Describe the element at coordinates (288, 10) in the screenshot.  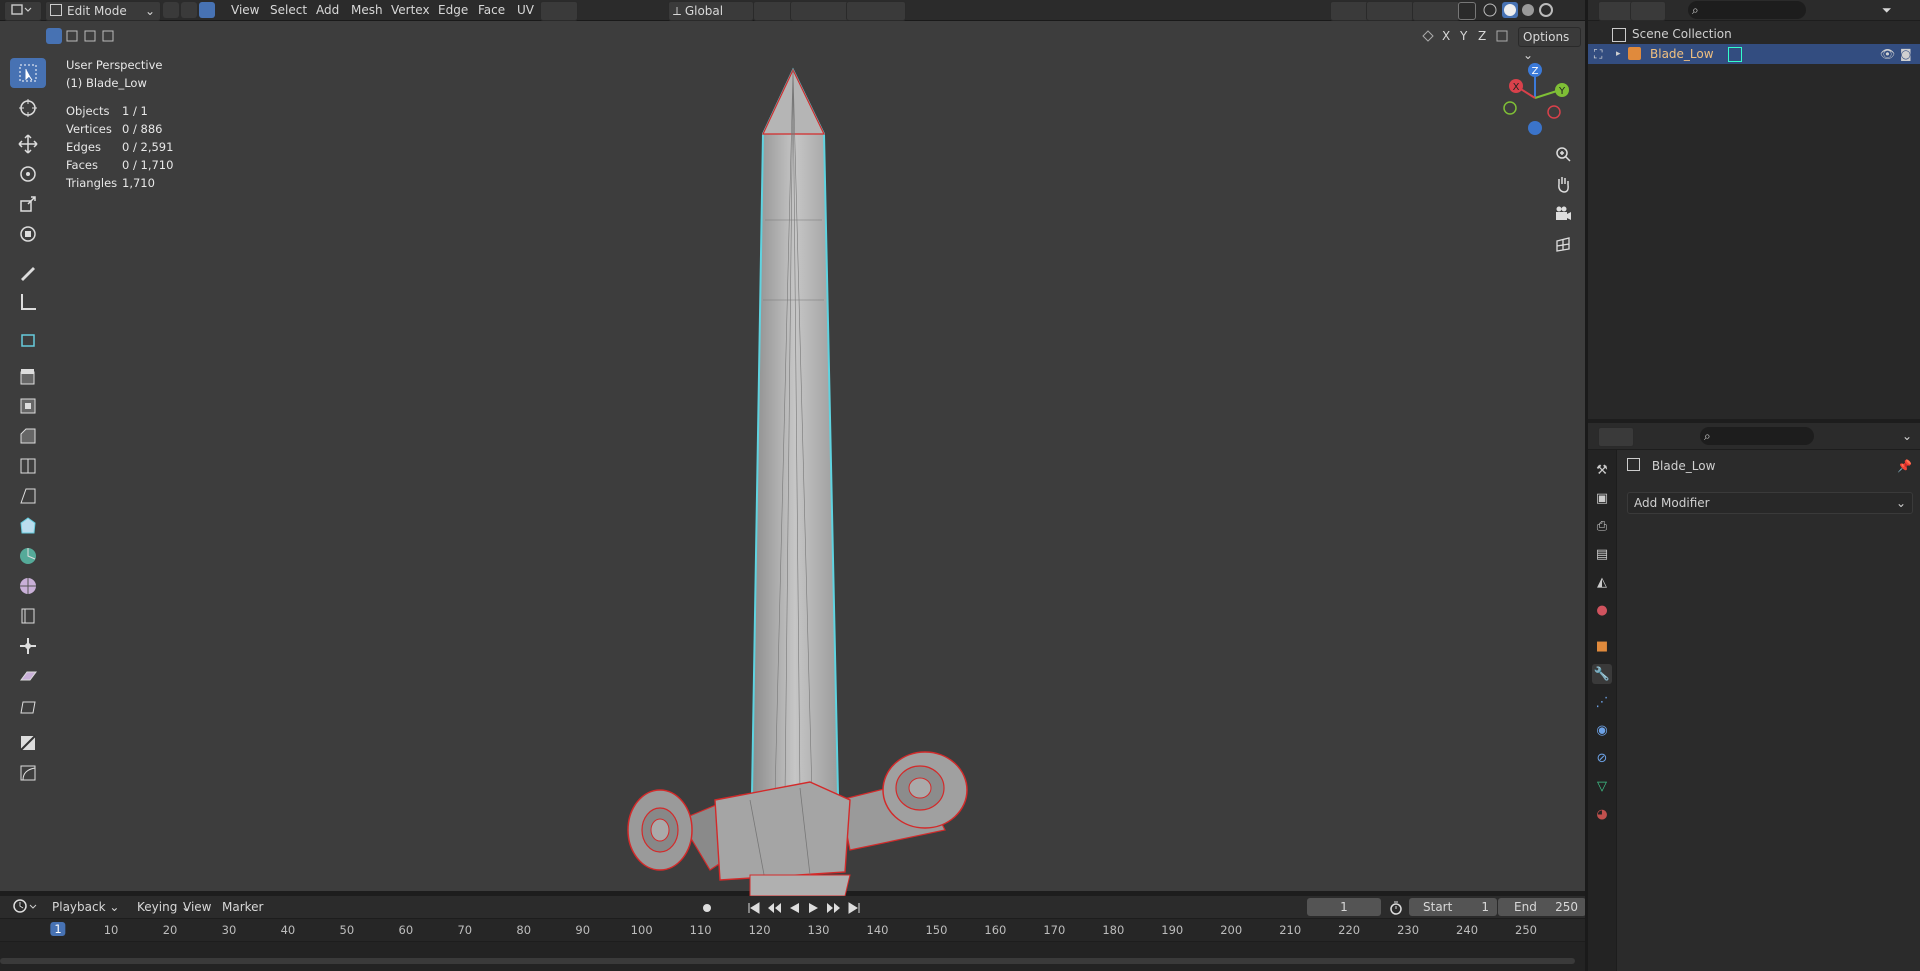
I see `menu-select: Select` at that location.